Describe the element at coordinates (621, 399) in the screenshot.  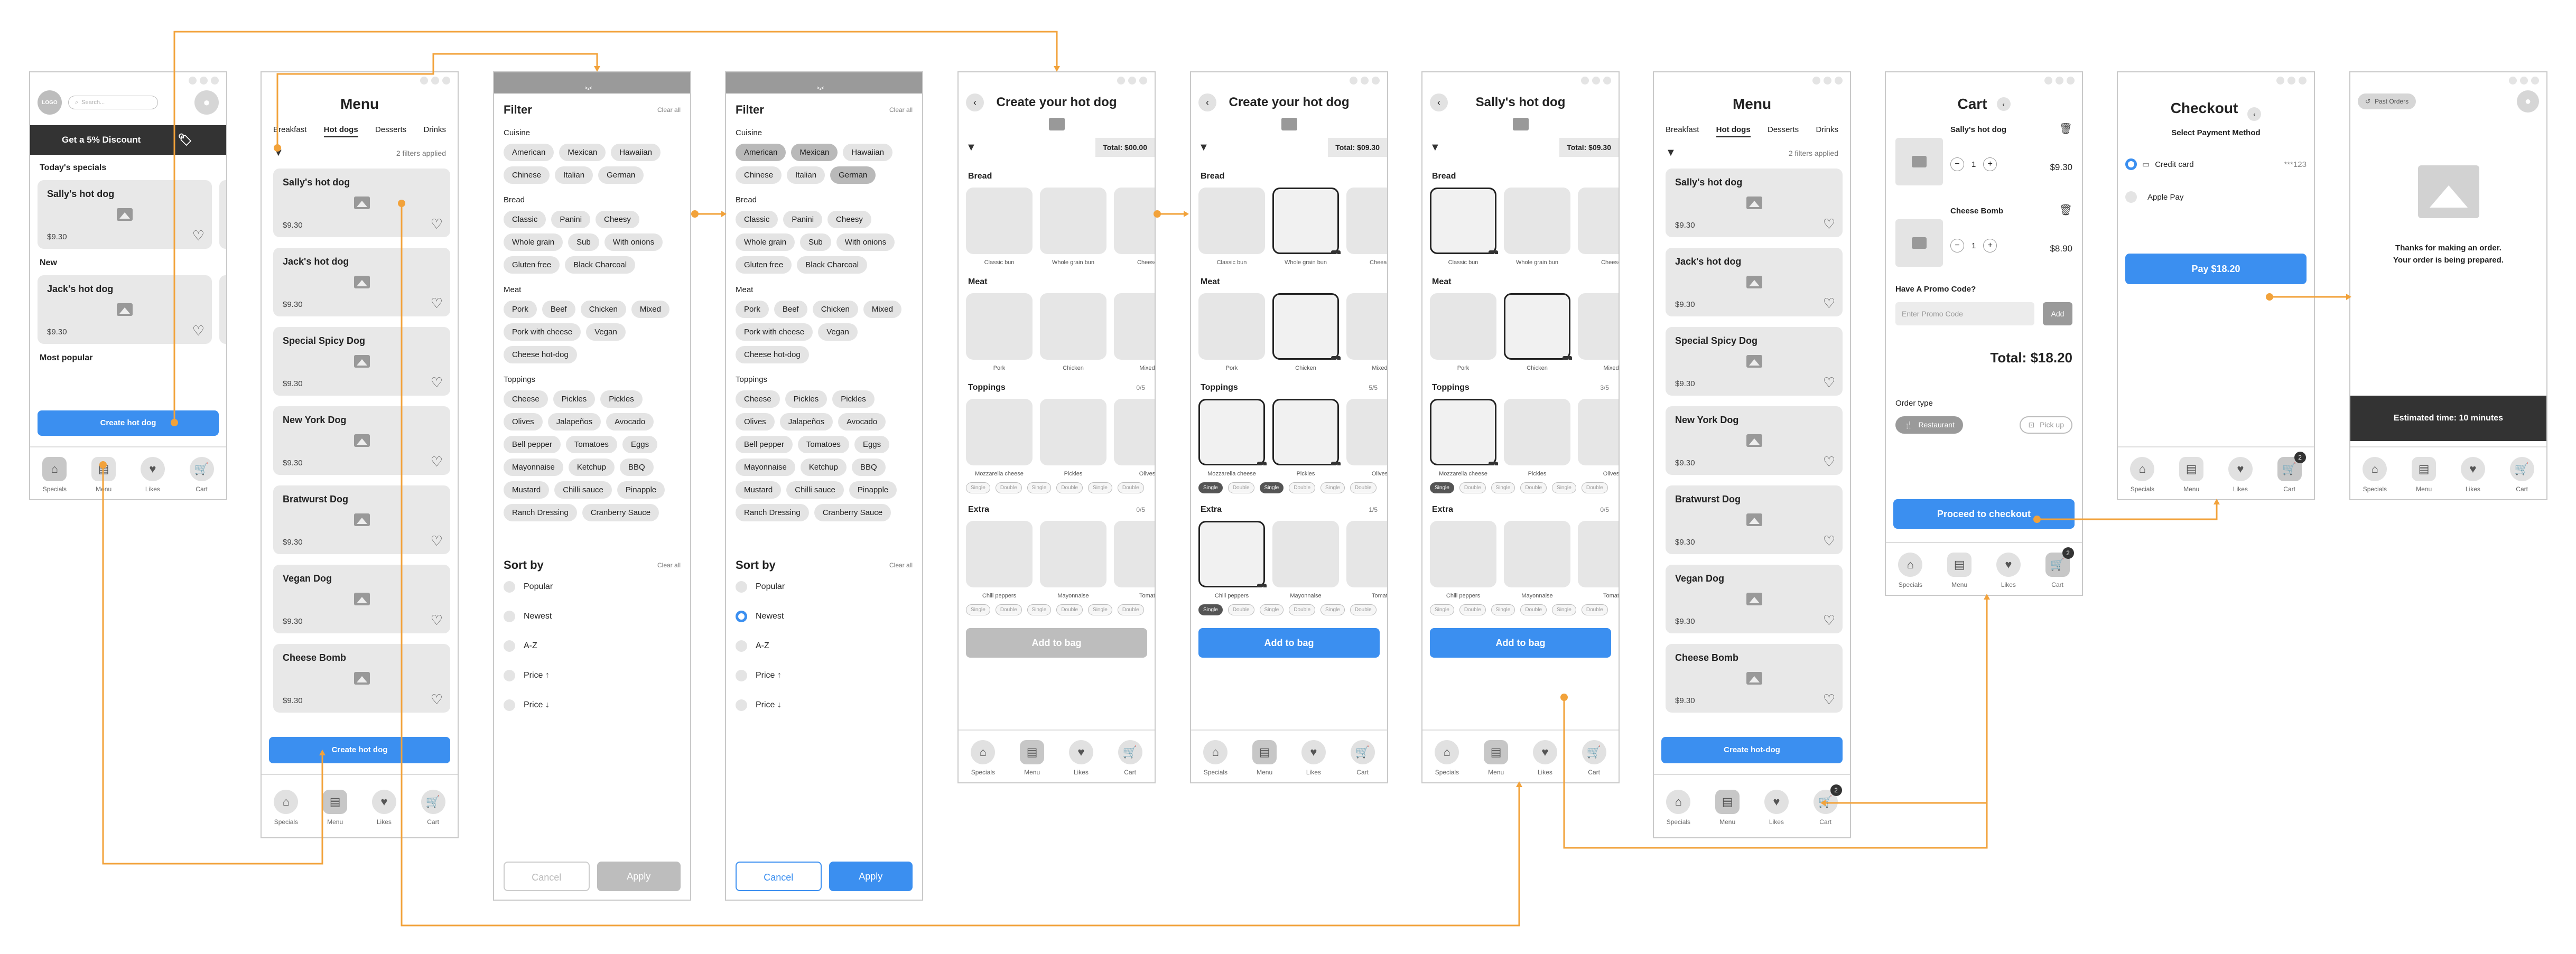
I see `filter-chip: Pickles` at that location.